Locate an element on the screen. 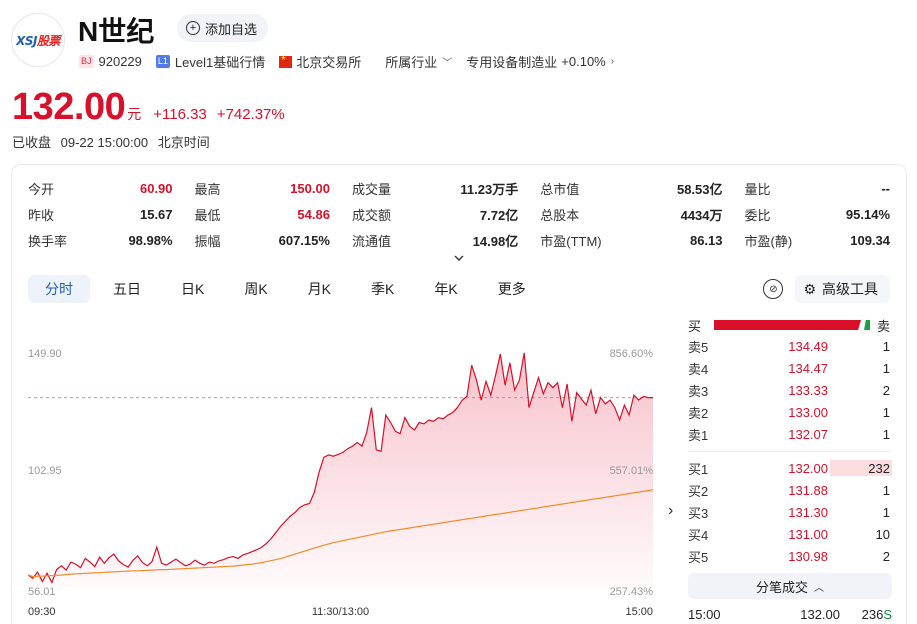  tools-icon: ⚙ is located at coordinates (809, 288).